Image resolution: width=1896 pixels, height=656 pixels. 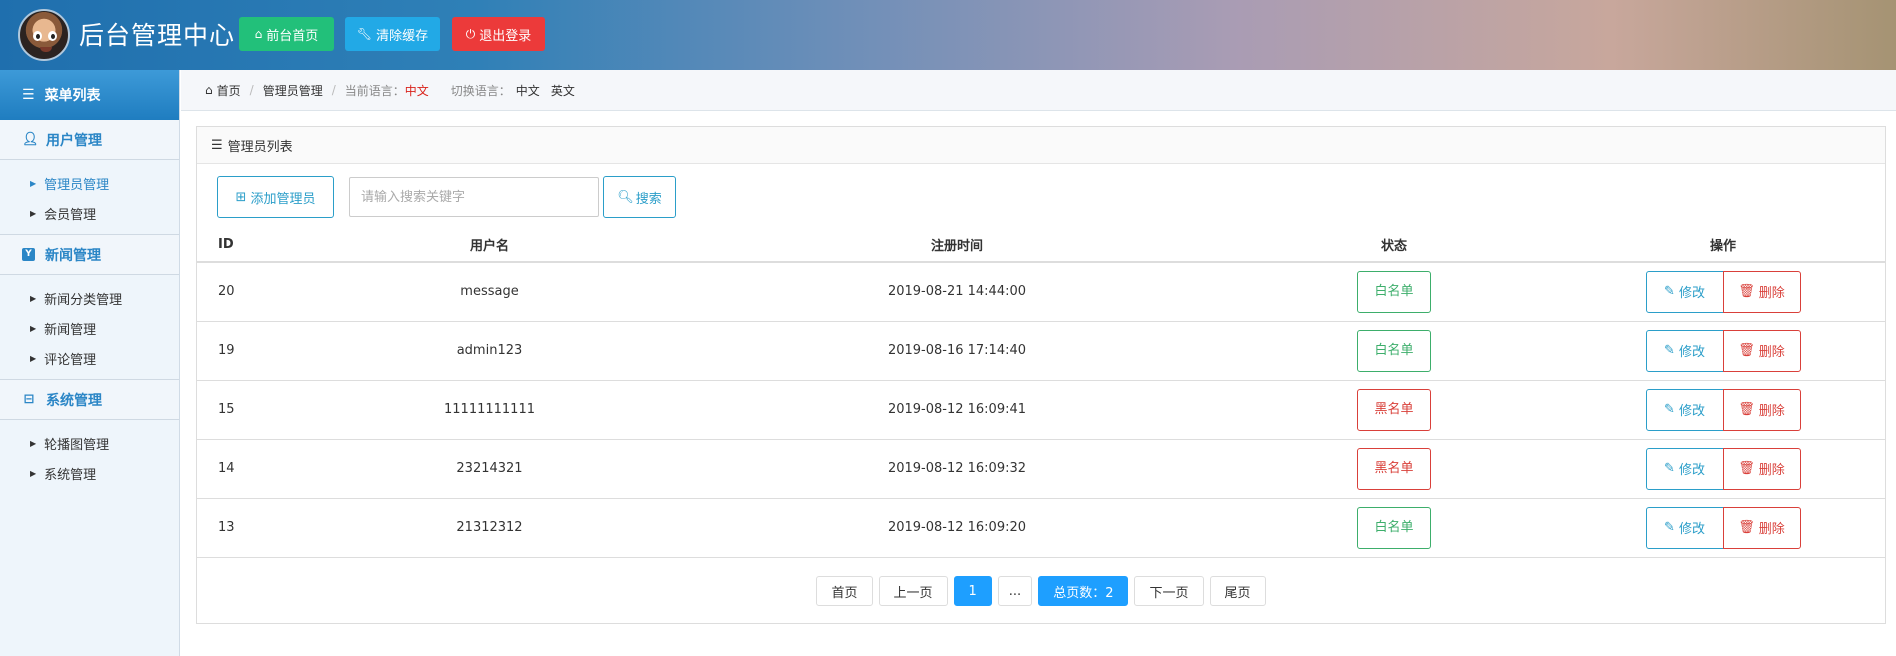 I want to click on sidebar-group-items: ▶ 轮播图管理 ▶ 系统管理, so click(x=89, y=457).